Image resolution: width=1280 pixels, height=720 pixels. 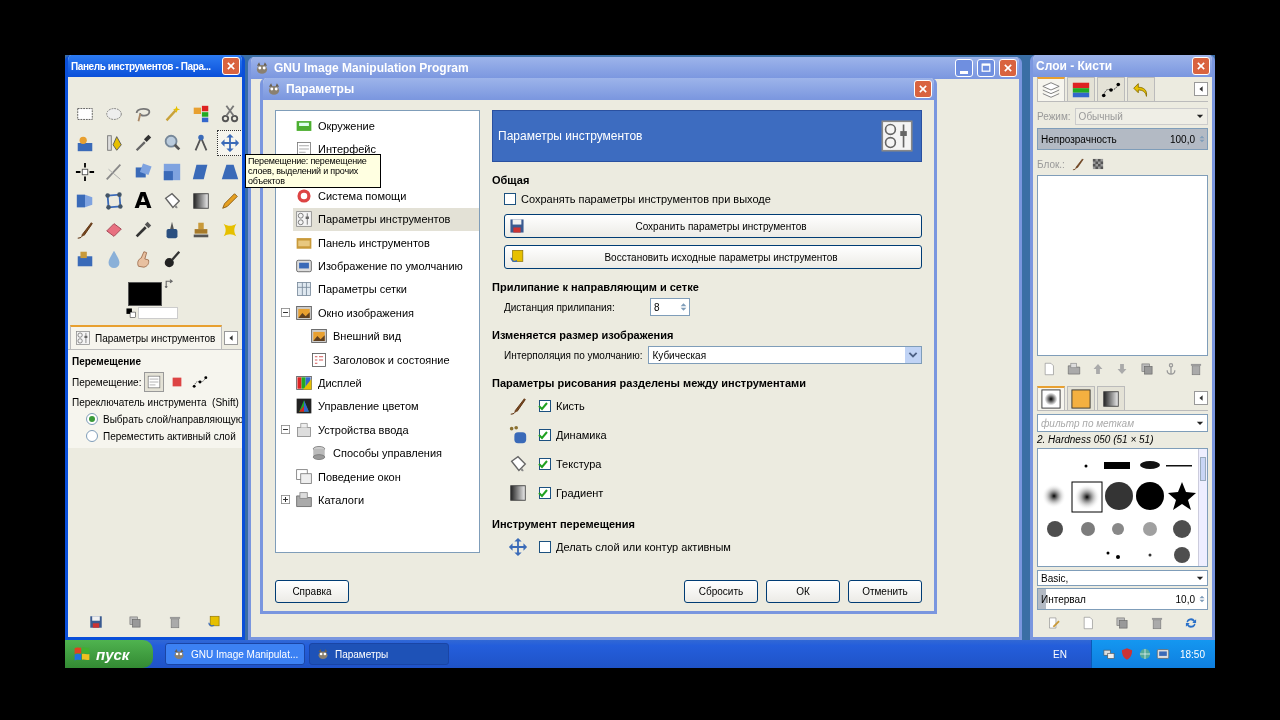 What do you see at coordinates (1122, 578) in the screenshot?
I see `dropdown: Basic,` at bounding box center [1122, 578].